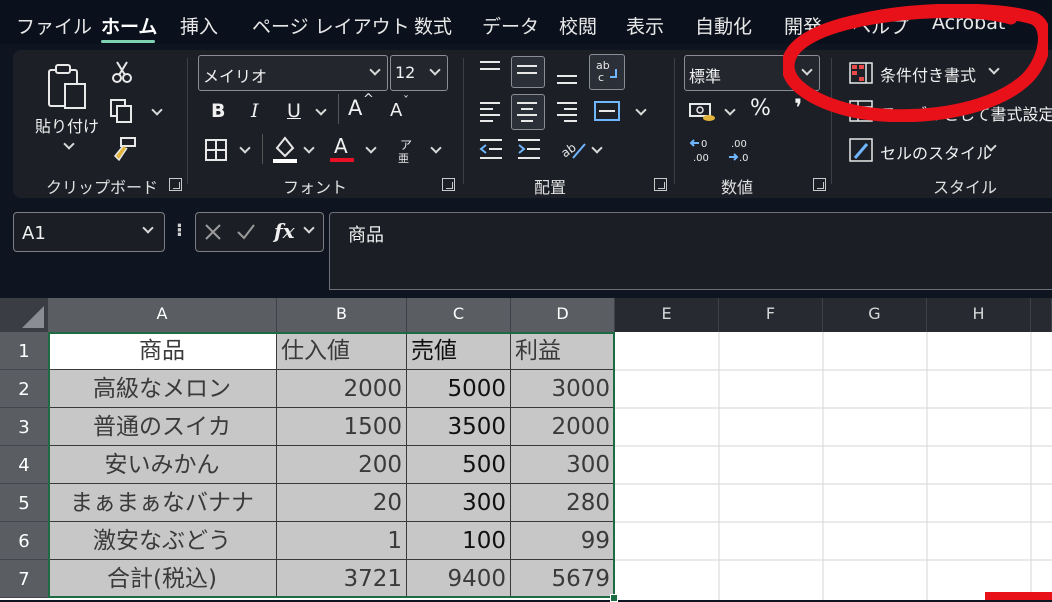 The image size is (1052, 602). I want to click on row-header: 5, so click(24, 503).